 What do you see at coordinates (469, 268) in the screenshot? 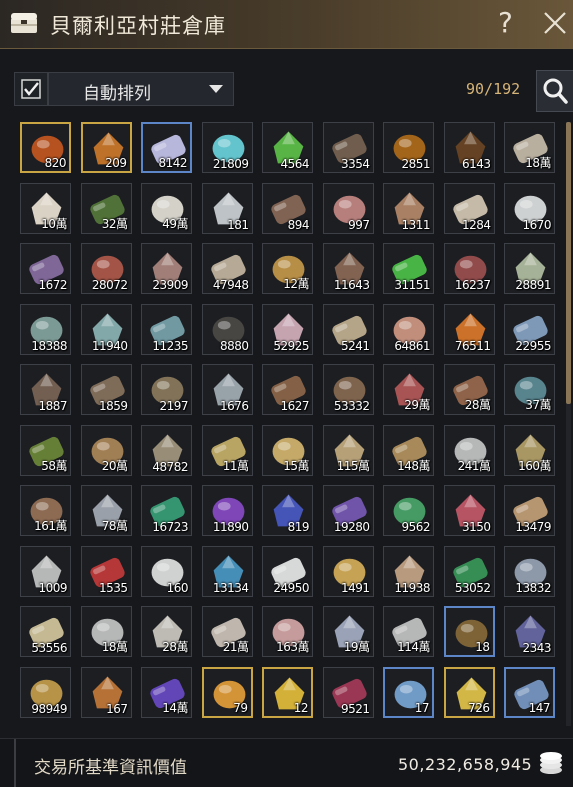
I see `item-slot: 16237` at bounding box center [469, 268].